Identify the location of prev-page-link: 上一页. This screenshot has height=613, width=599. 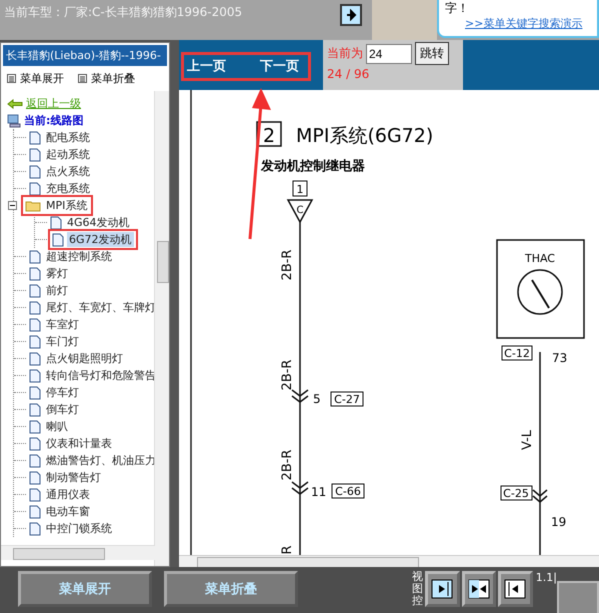
(206, 66).